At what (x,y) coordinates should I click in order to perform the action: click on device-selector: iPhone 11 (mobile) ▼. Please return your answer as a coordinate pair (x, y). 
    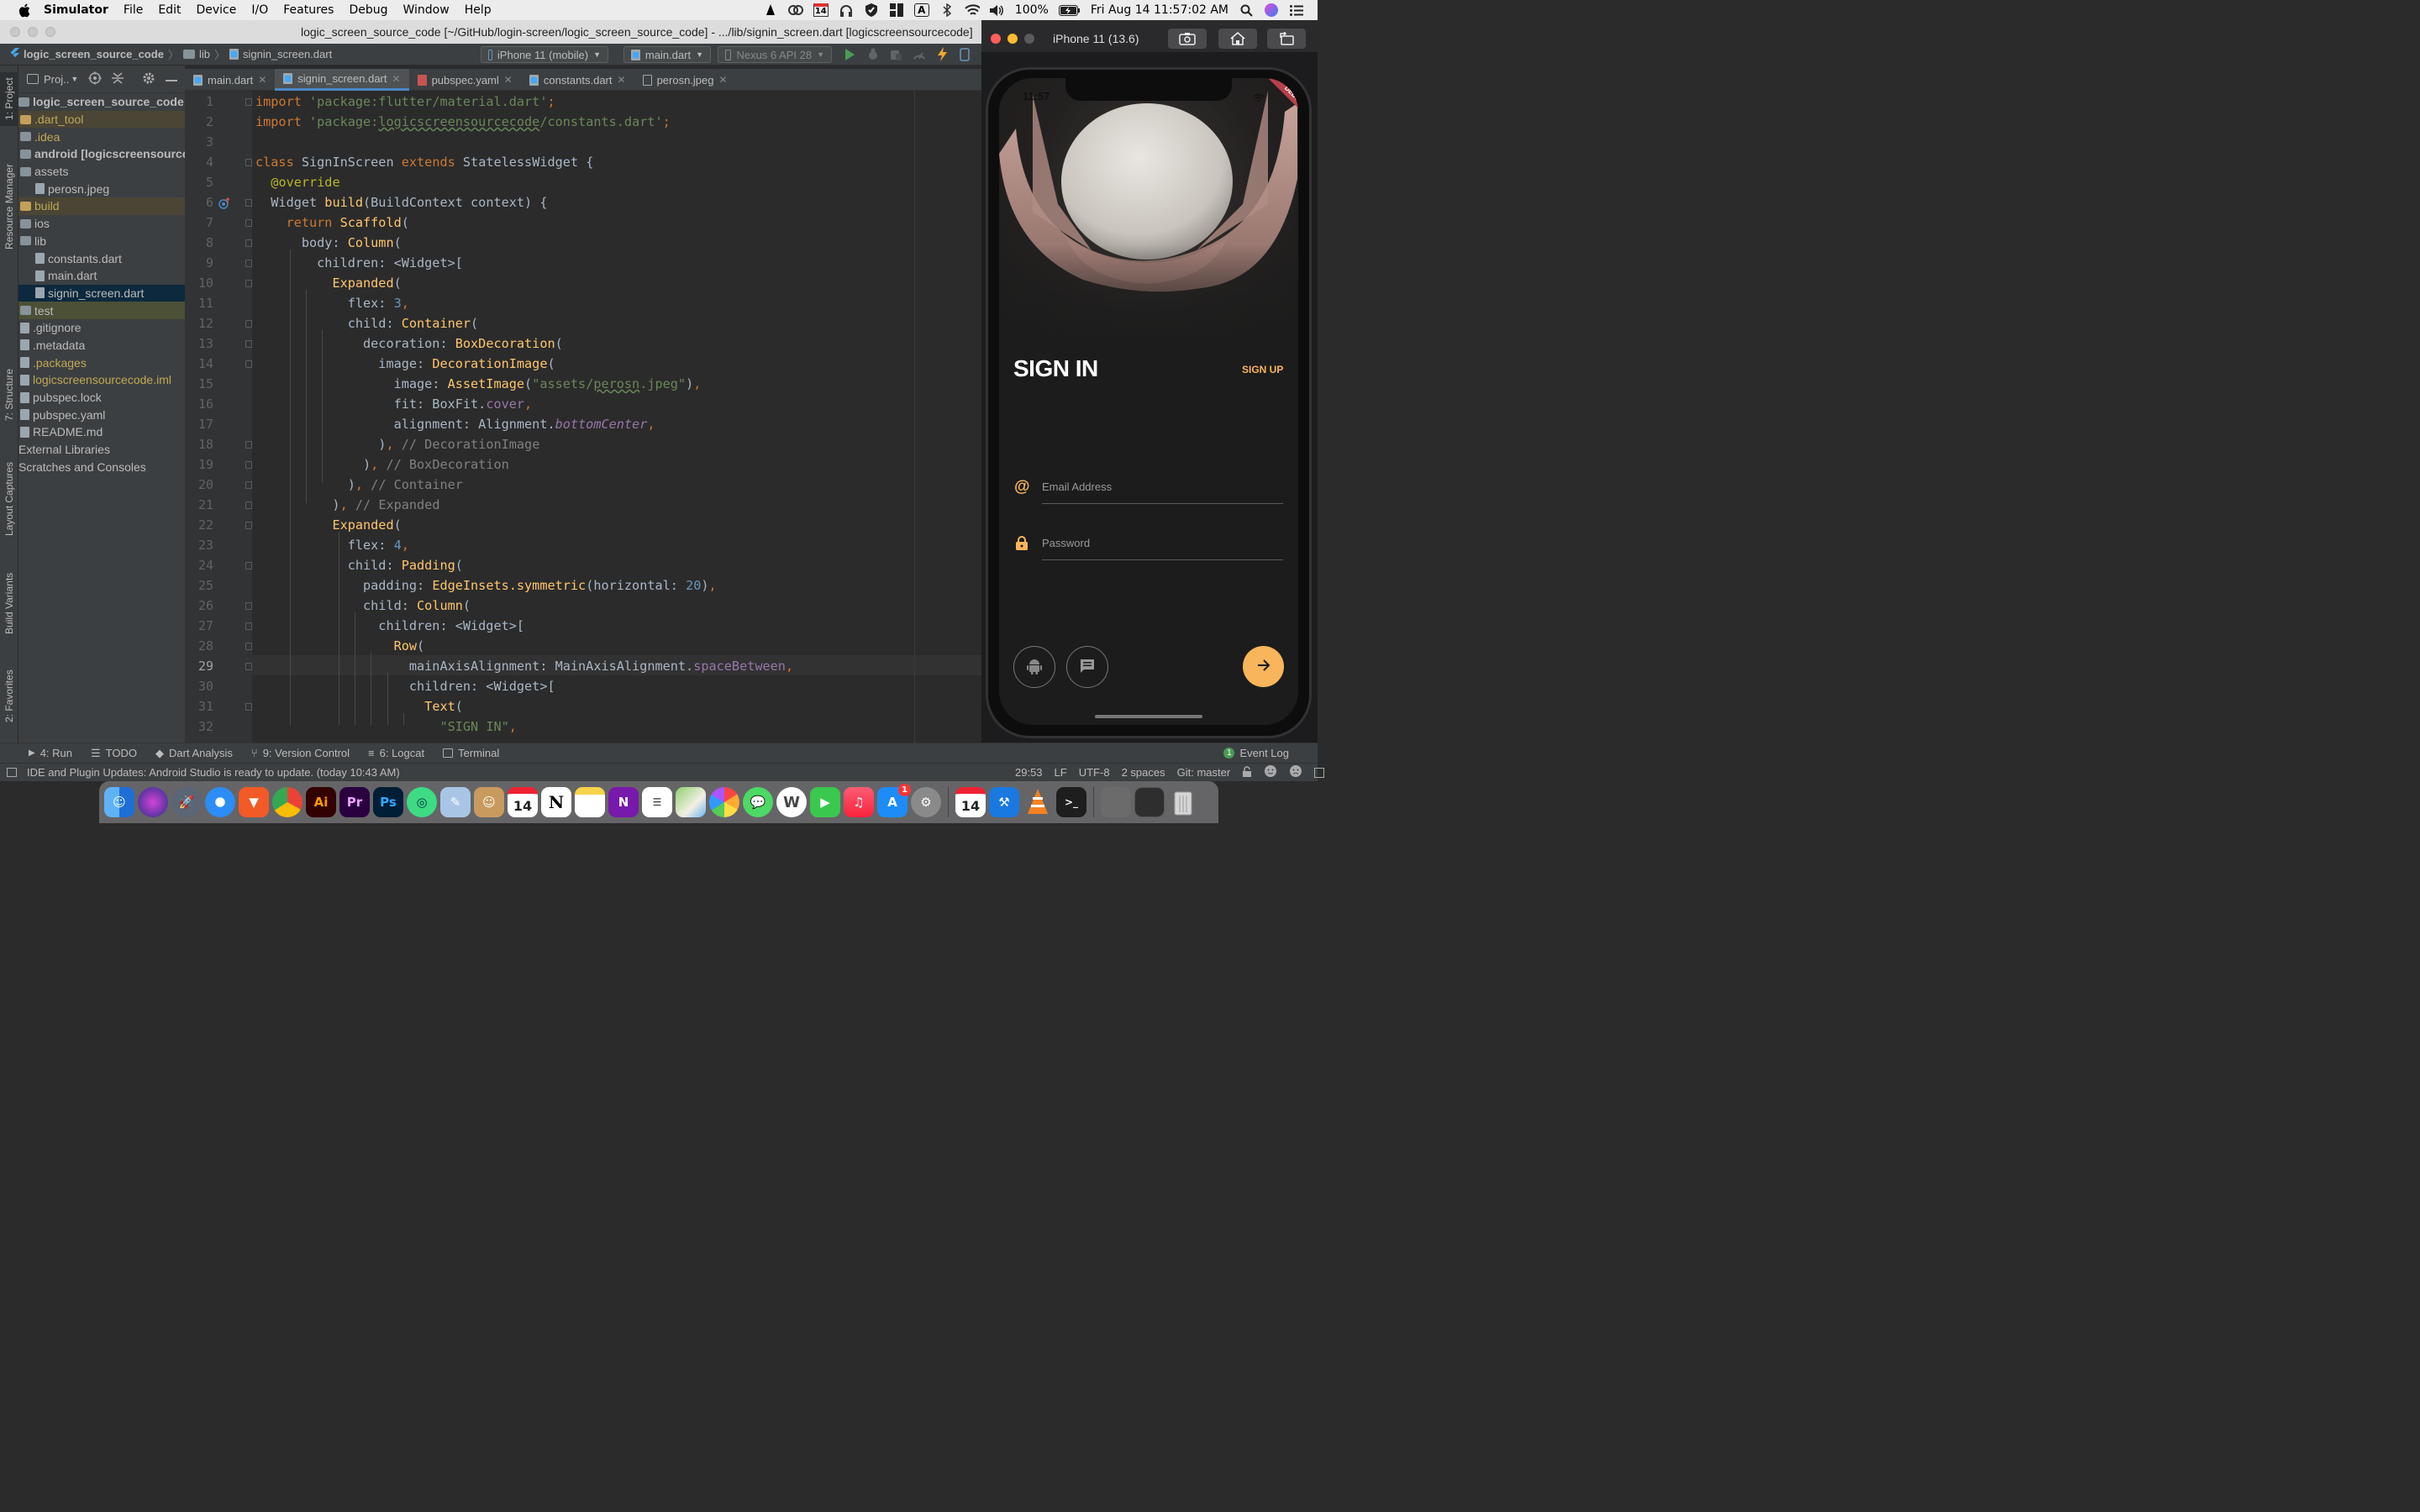
    Looking at the image, I should click on (544, 54).